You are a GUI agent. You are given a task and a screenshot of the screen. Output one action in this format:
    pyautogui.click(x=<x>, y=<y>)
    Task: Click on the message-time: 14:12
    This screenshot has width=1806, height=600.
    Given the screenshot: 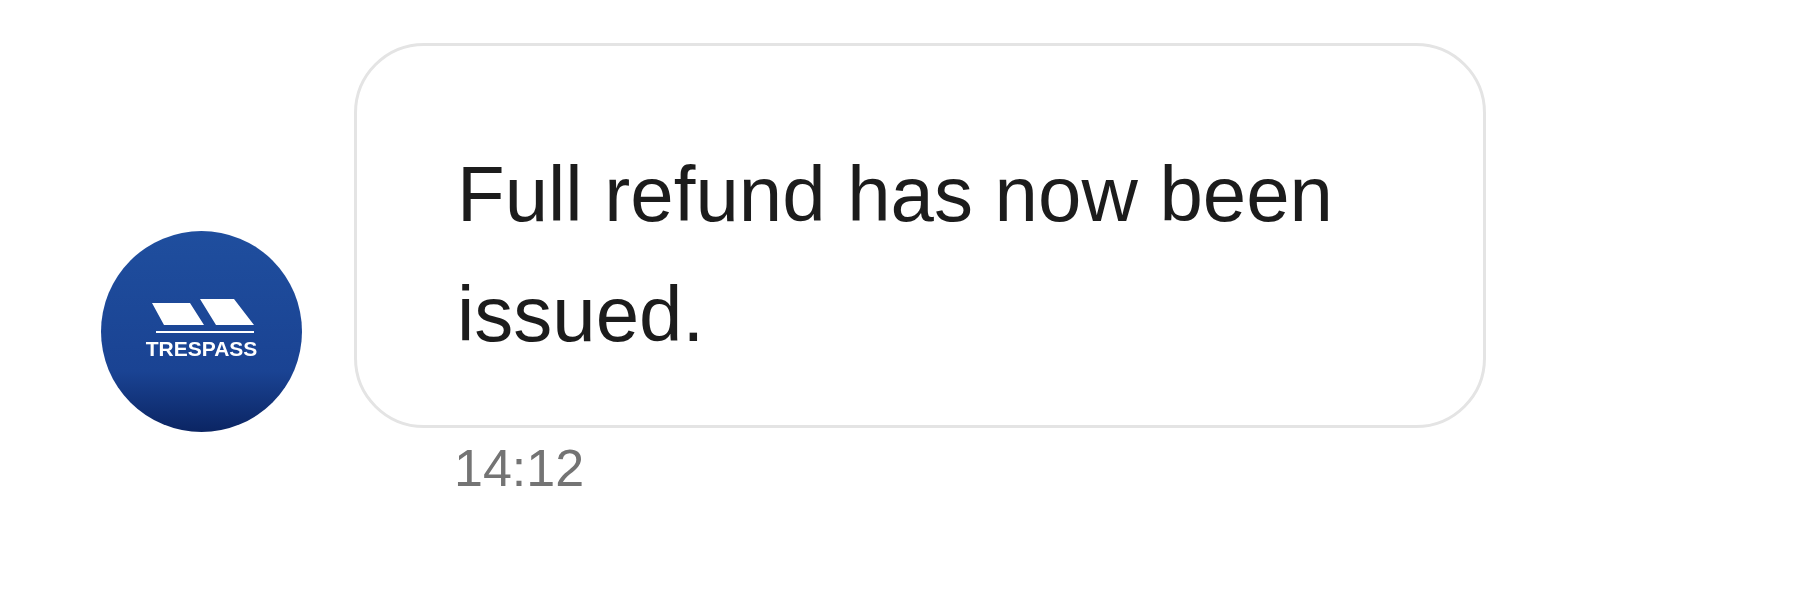 What is the action you would take?
    pyautogui.click(x=519, y=468)
    